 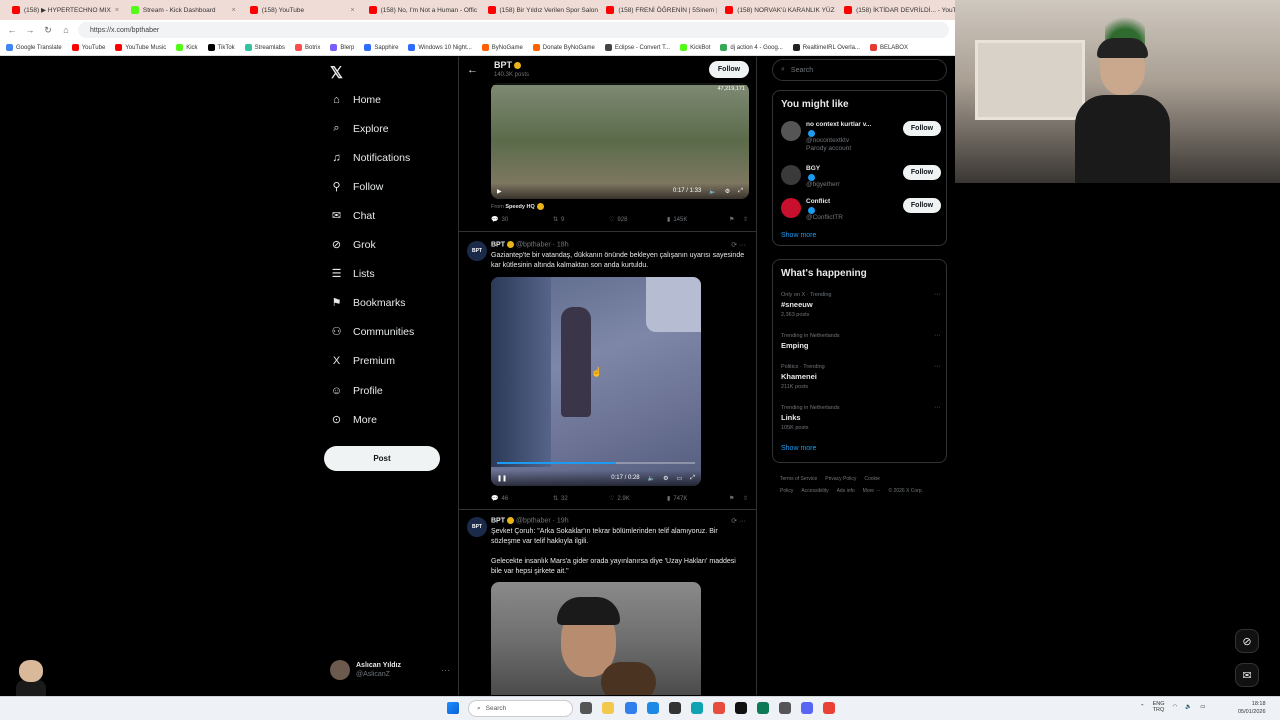 I want to click on obs-icon, so click(x=785, y=708).